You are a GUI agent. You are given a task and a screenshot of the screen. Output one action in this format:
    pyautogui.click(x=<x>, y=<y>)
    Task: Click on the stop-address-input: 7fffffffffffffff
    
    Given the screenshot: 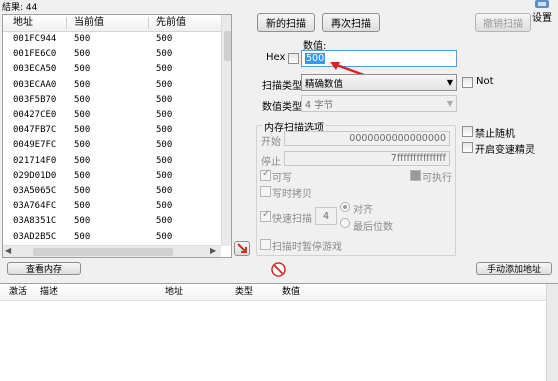 What is the action you would take?
    pyautogui.click(x=367, y=158)
    